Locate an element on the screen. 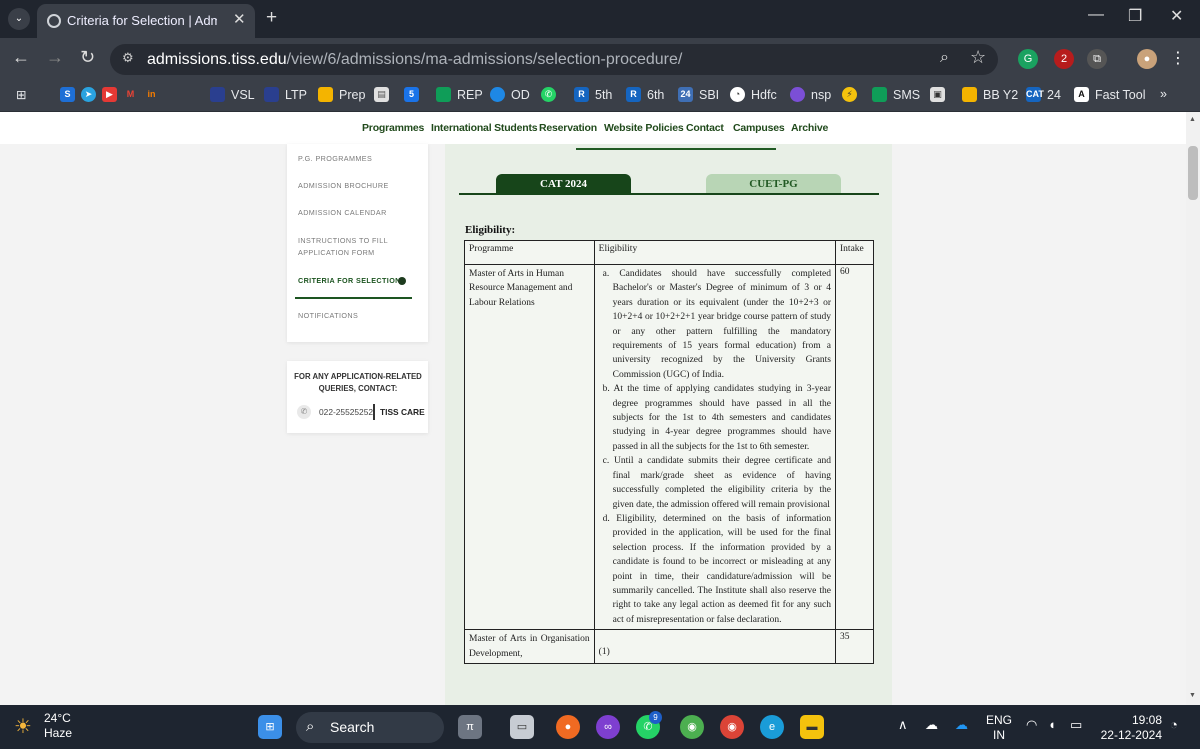 Image resolution: width=1200 pixels, height=749 pixels. bookmark-image-icon: ▣ is located at coordinates (937, 94).